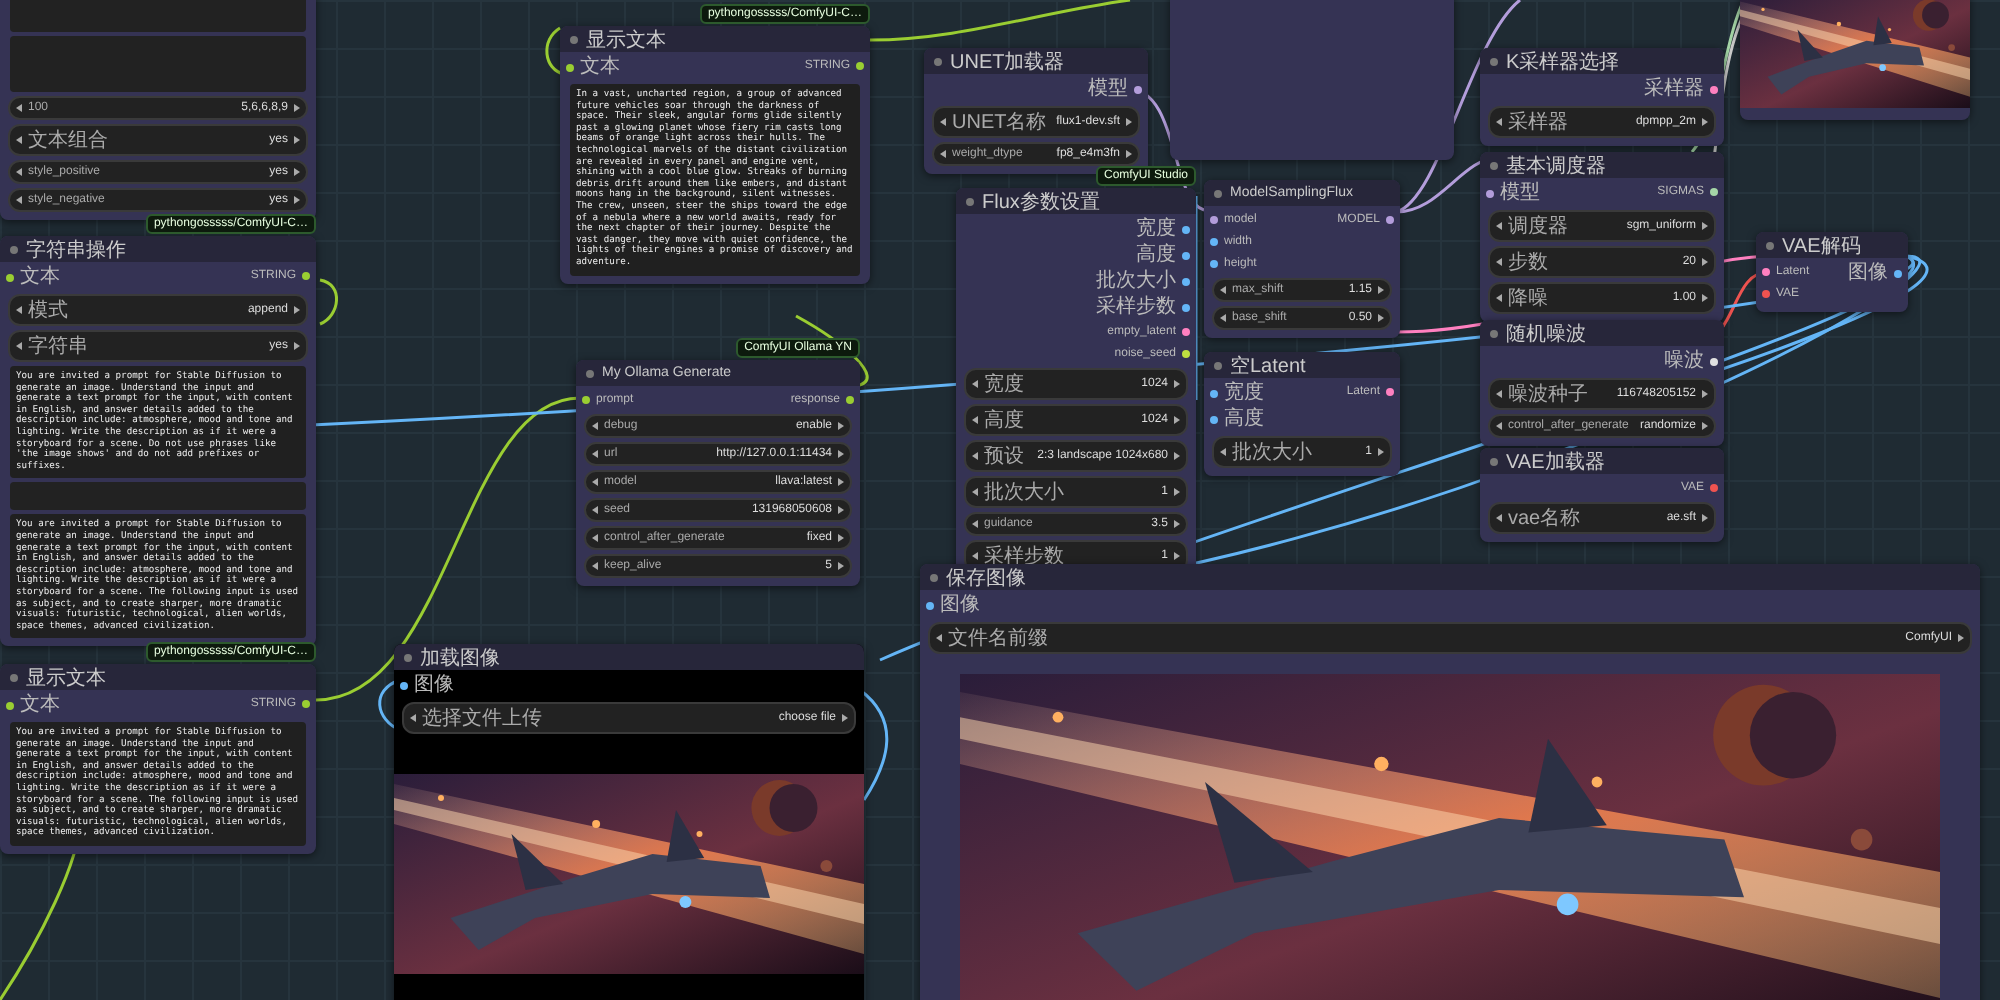 The image size is (2000, 1000). I want to click on node-title: 基本调度器, so click(1556, 166).